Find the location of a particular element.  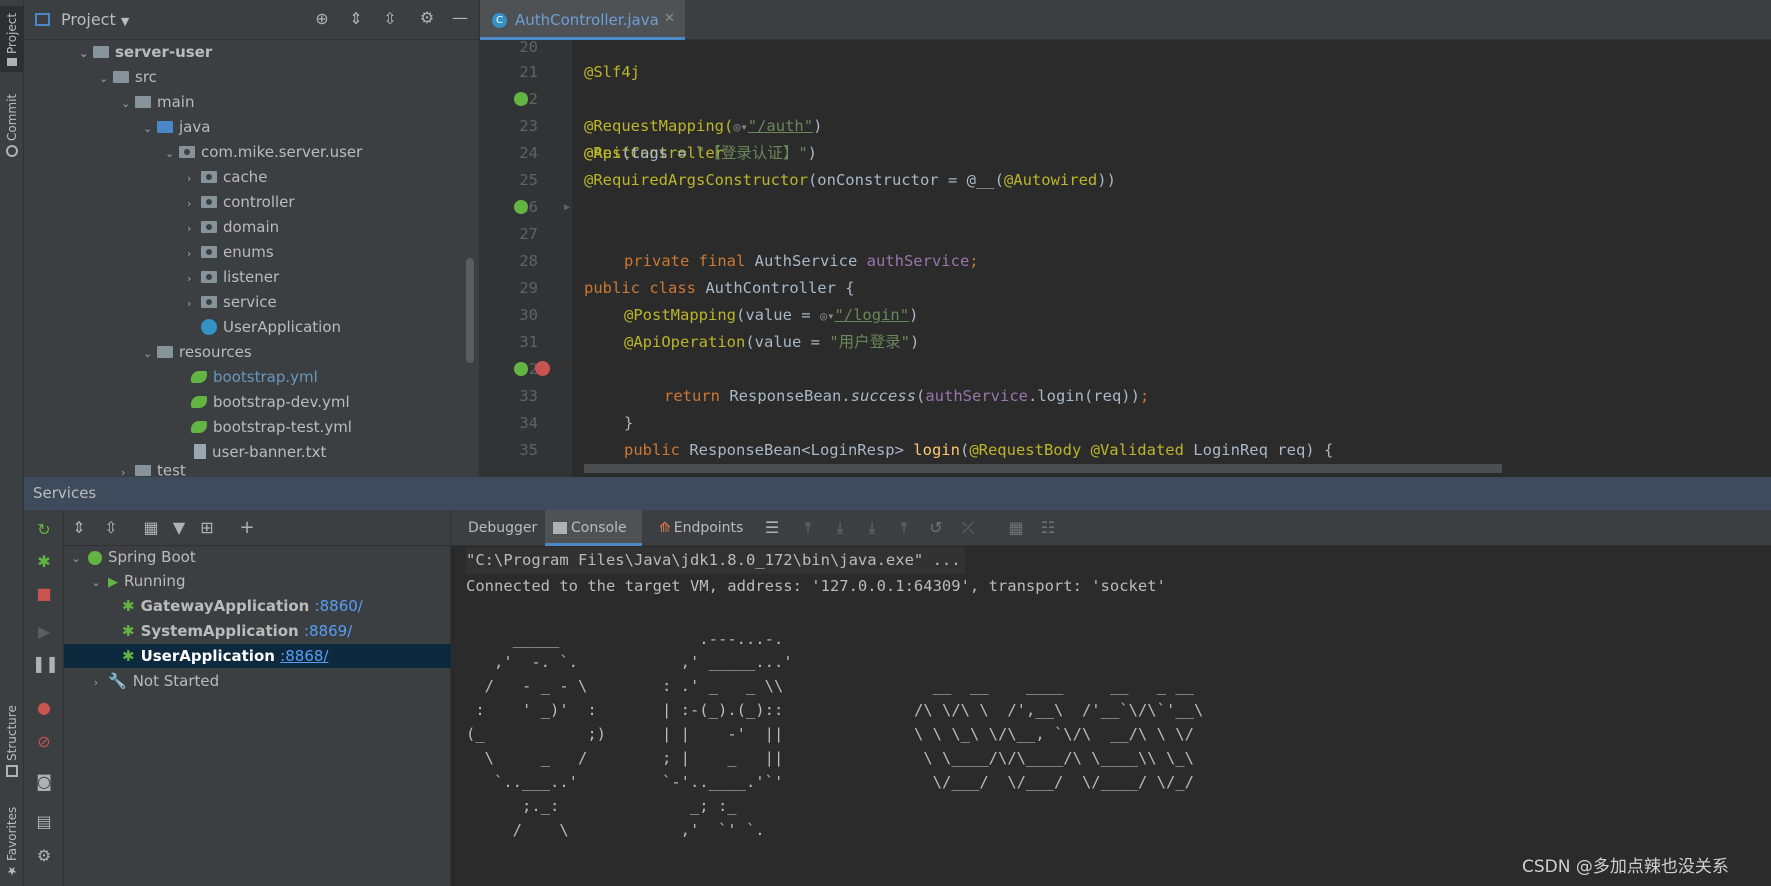

stop-icon: ■ is located at coordinates (44, 593).